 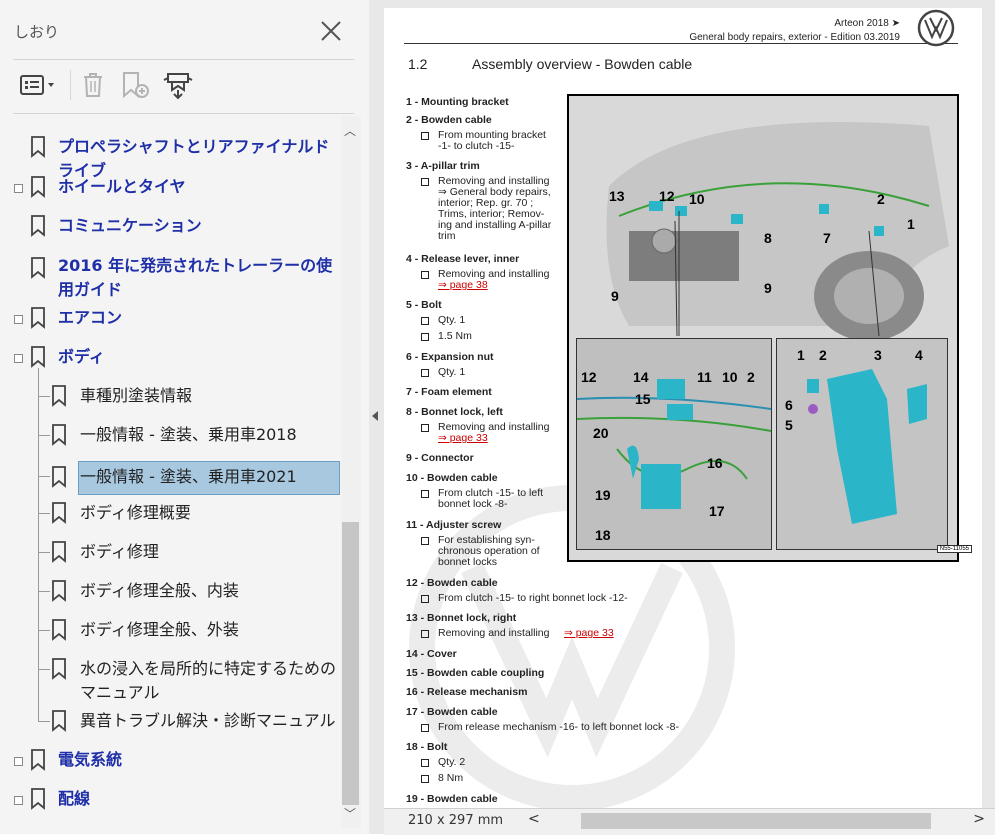 I want to click on bookmark-label: エアコン, so click(x=90, y=317).